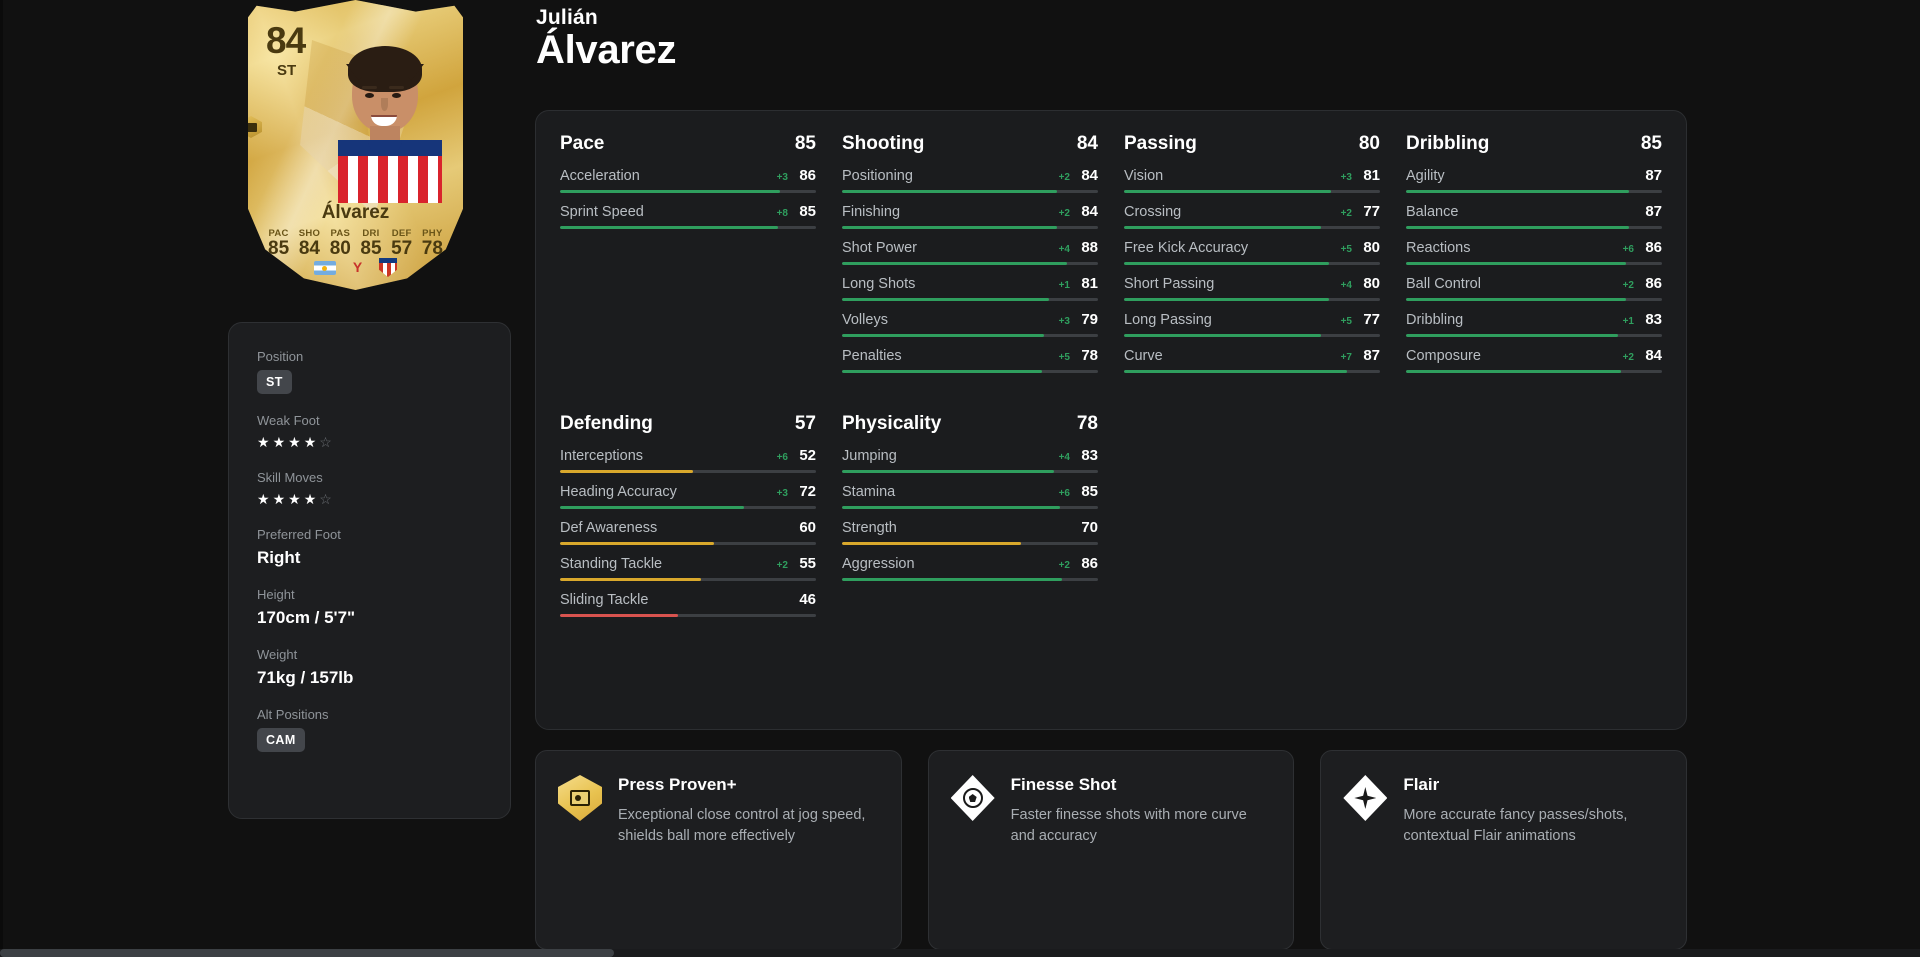 The image size is (1920, 957). I want to click on info-row-alt-positions: Alt Positions CAM, so click(369, 729).